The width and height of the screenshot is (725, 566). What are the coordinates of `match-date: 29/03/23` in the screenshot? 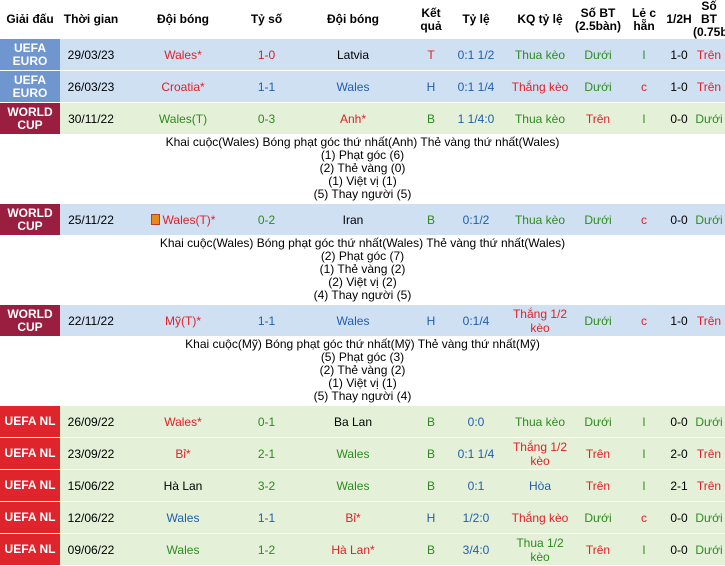 It's located at (91, 55).